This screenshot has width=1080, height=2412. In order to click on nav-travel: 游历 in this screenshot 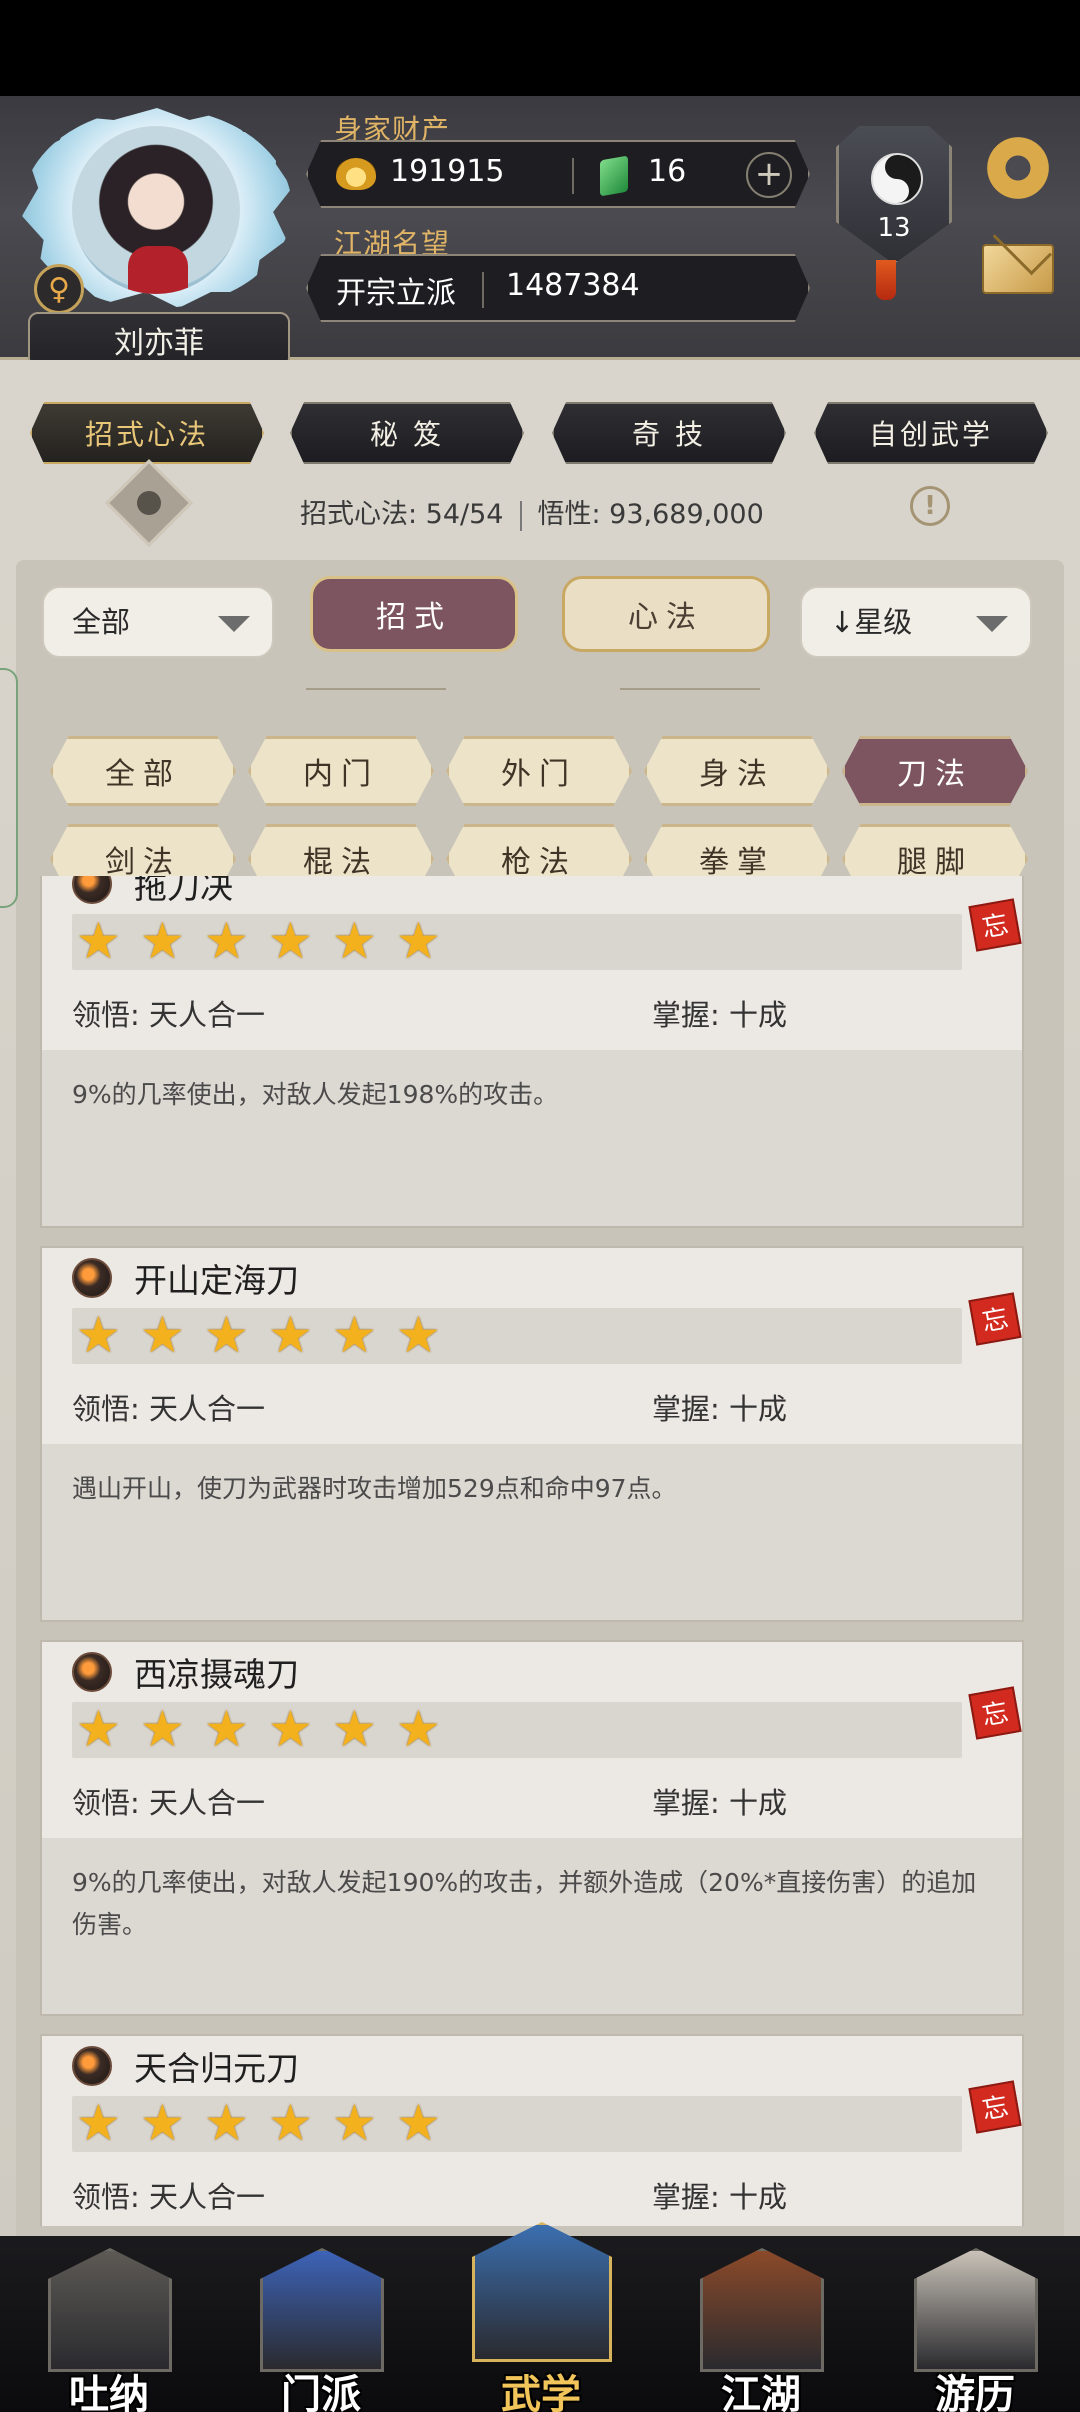, I will do `click(975, 2324)`.